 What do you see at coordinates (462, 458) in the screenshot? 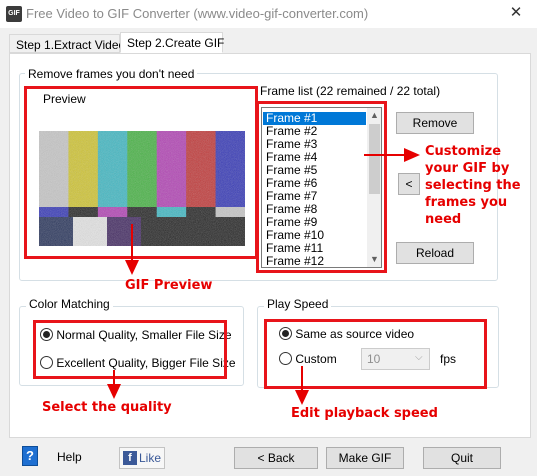
I see `quit-button: Quit` at bounding box center [462, 458].